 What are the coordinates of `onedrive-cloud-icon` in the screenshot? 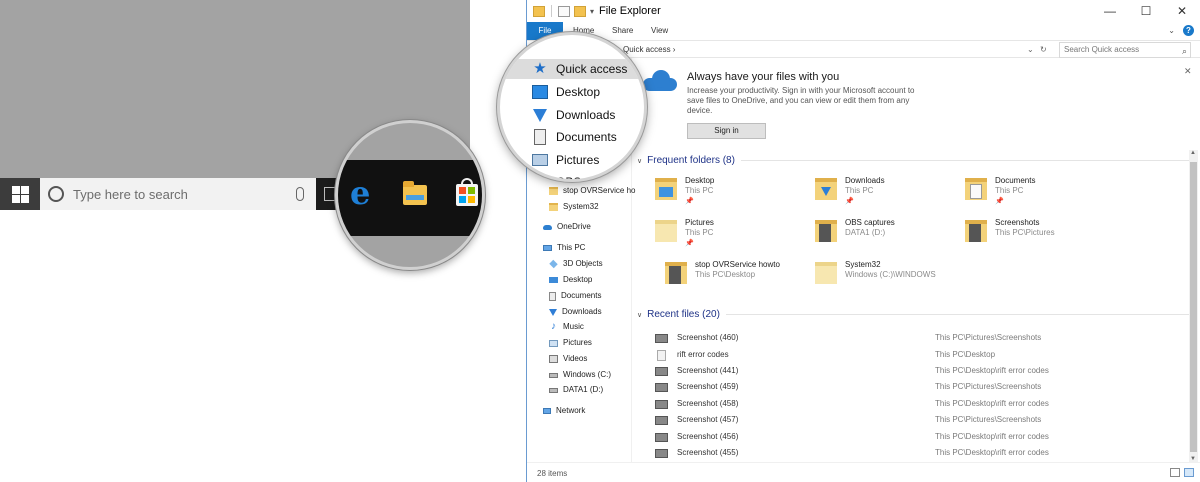 It's located at (660, 80).